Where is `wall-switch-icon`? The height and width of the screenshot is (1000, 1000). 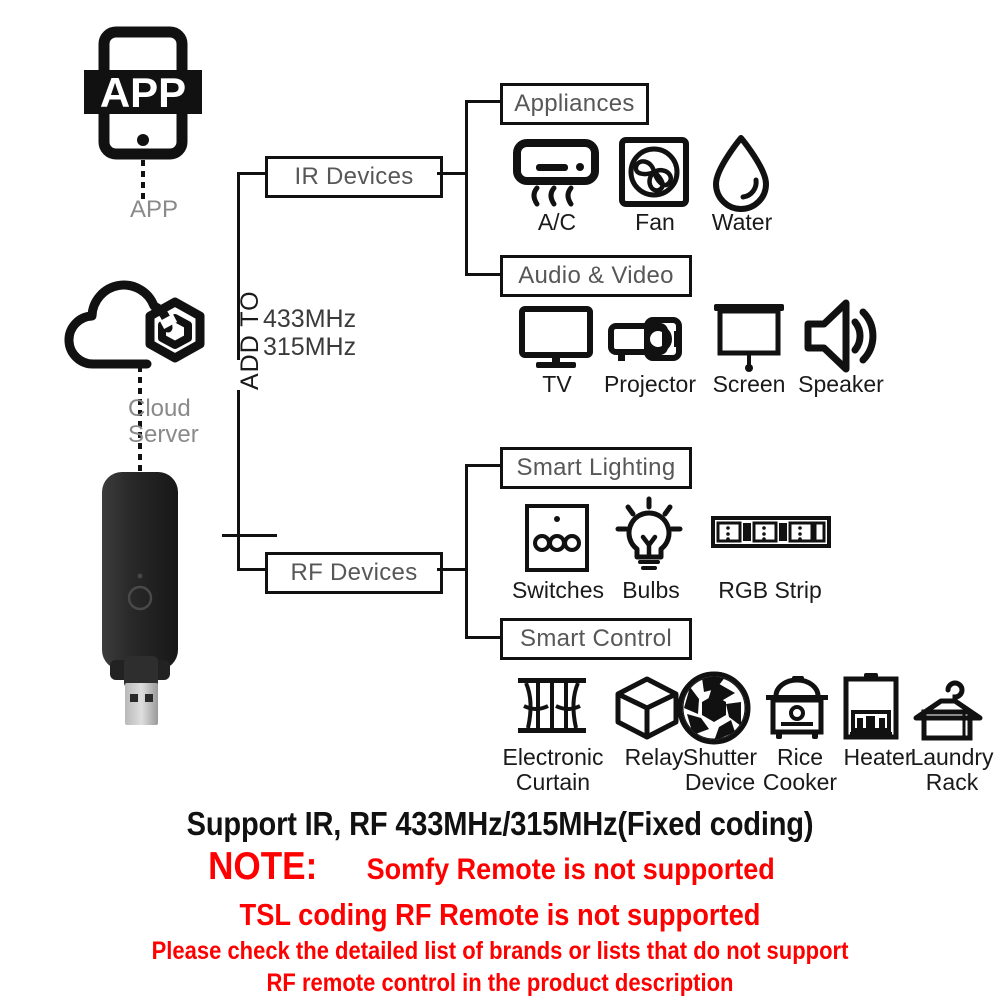
wall-switch-icon is located at coordinates (557, 538).